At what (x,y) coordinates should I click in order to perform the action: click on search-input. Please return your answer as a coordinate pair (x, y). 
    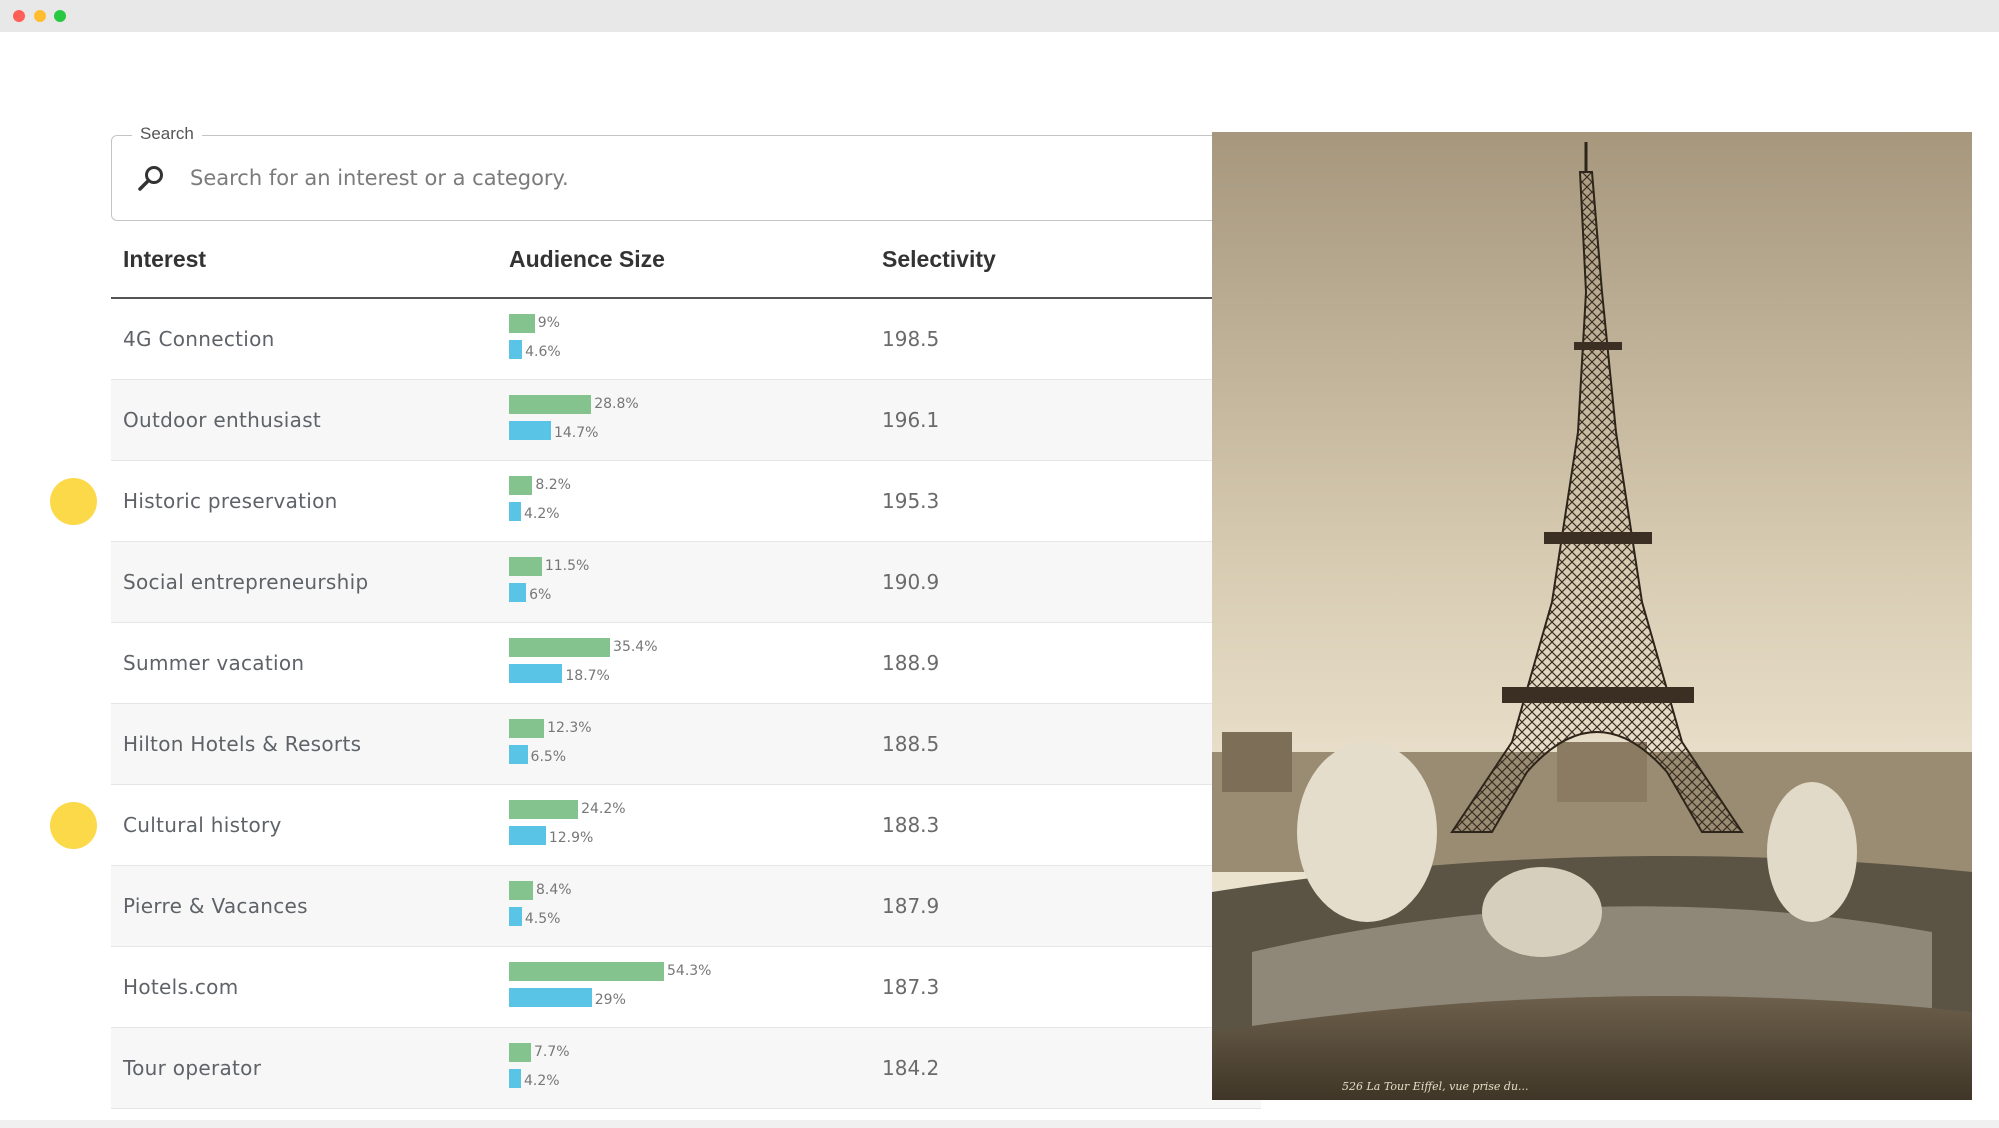
    Looking at the image, I should click on (690, 178).